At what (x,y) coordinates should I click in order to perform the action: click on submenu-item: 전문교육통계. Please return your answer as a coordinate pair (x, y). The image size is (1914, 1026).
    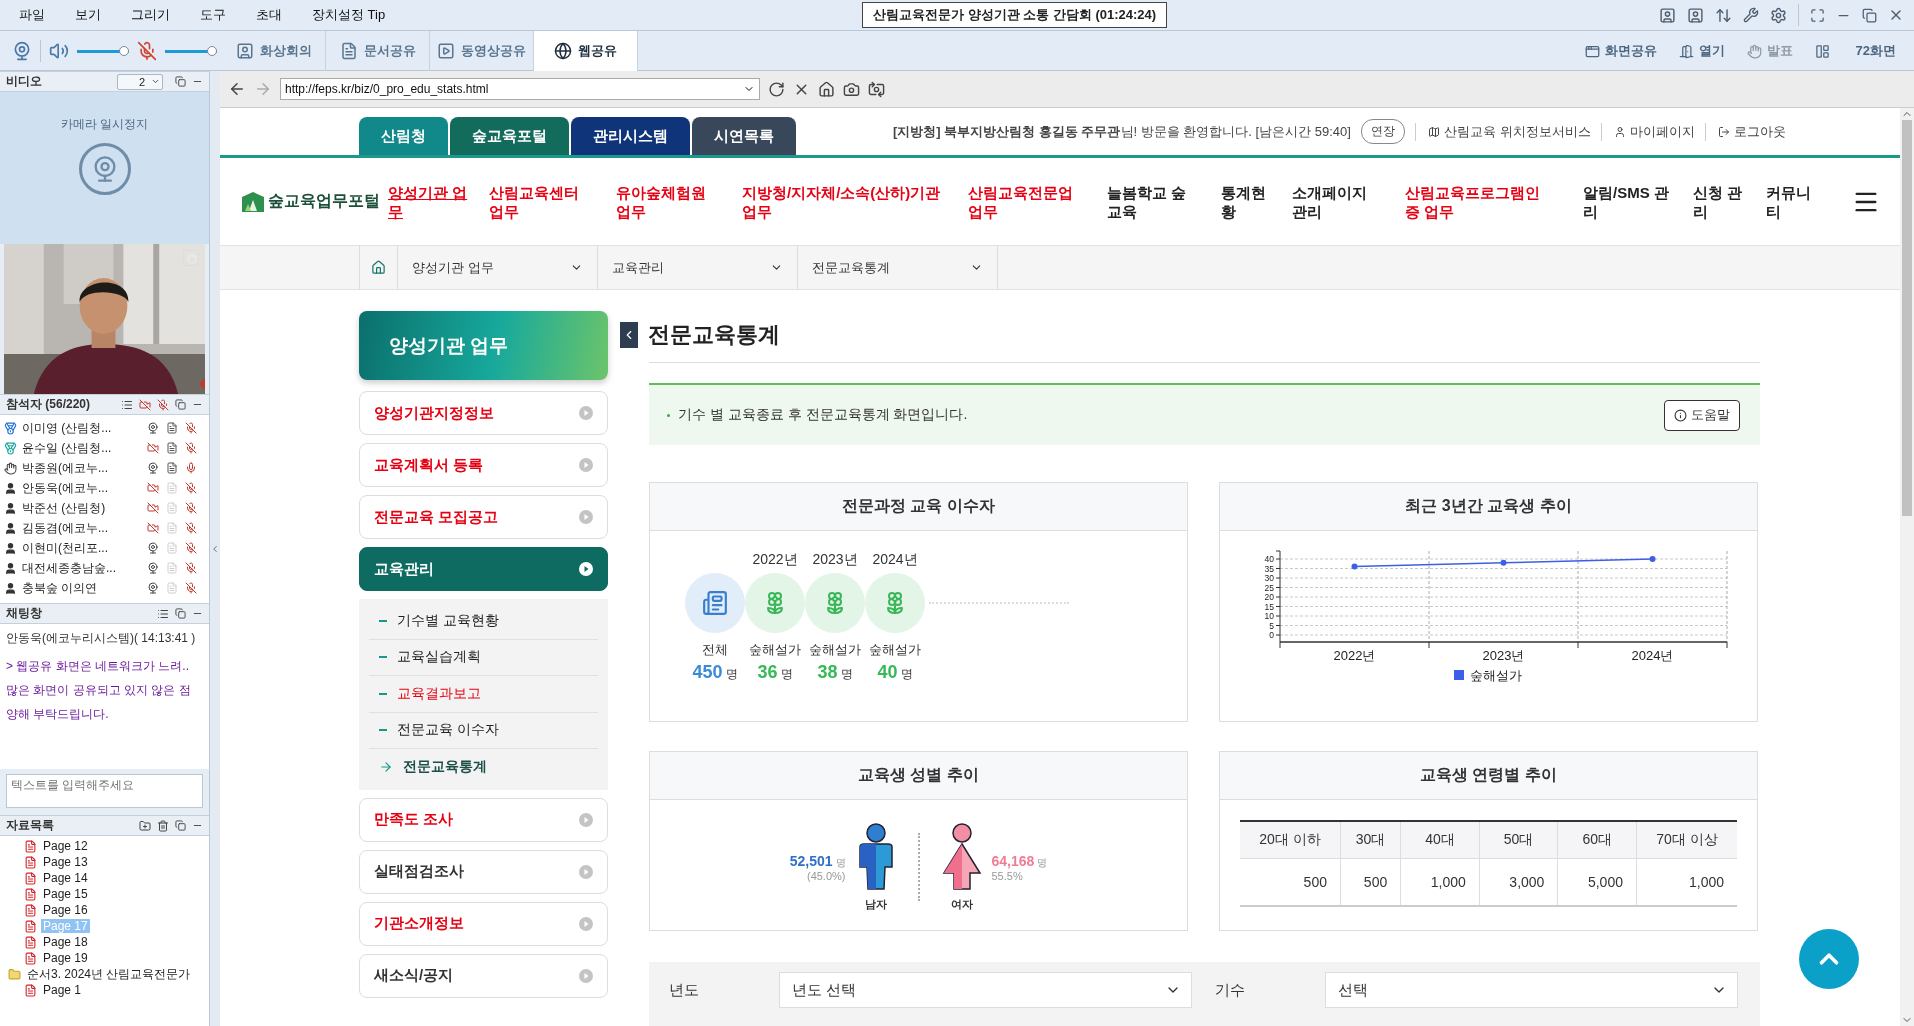
    Looking at the image, I should click on (483, 767).